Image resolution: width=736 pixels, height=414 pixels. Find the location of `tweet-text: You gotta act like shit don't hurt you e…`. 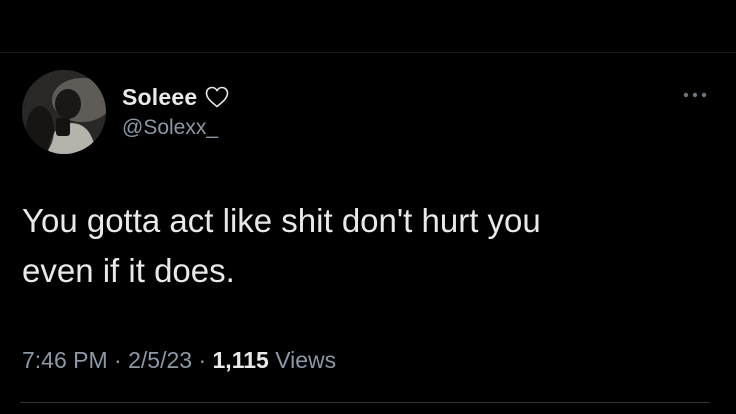

tweet-text: You gotta act like shit don't hurt you e… is located at coordinates (281, 245).